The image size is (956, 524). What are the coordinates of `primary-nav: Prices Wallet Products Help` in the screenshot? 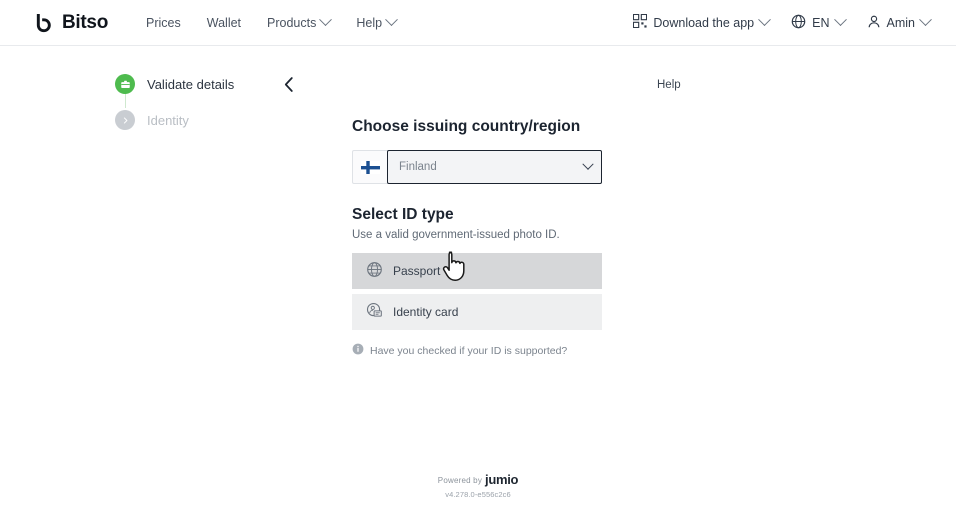 It's located at (272, 21).